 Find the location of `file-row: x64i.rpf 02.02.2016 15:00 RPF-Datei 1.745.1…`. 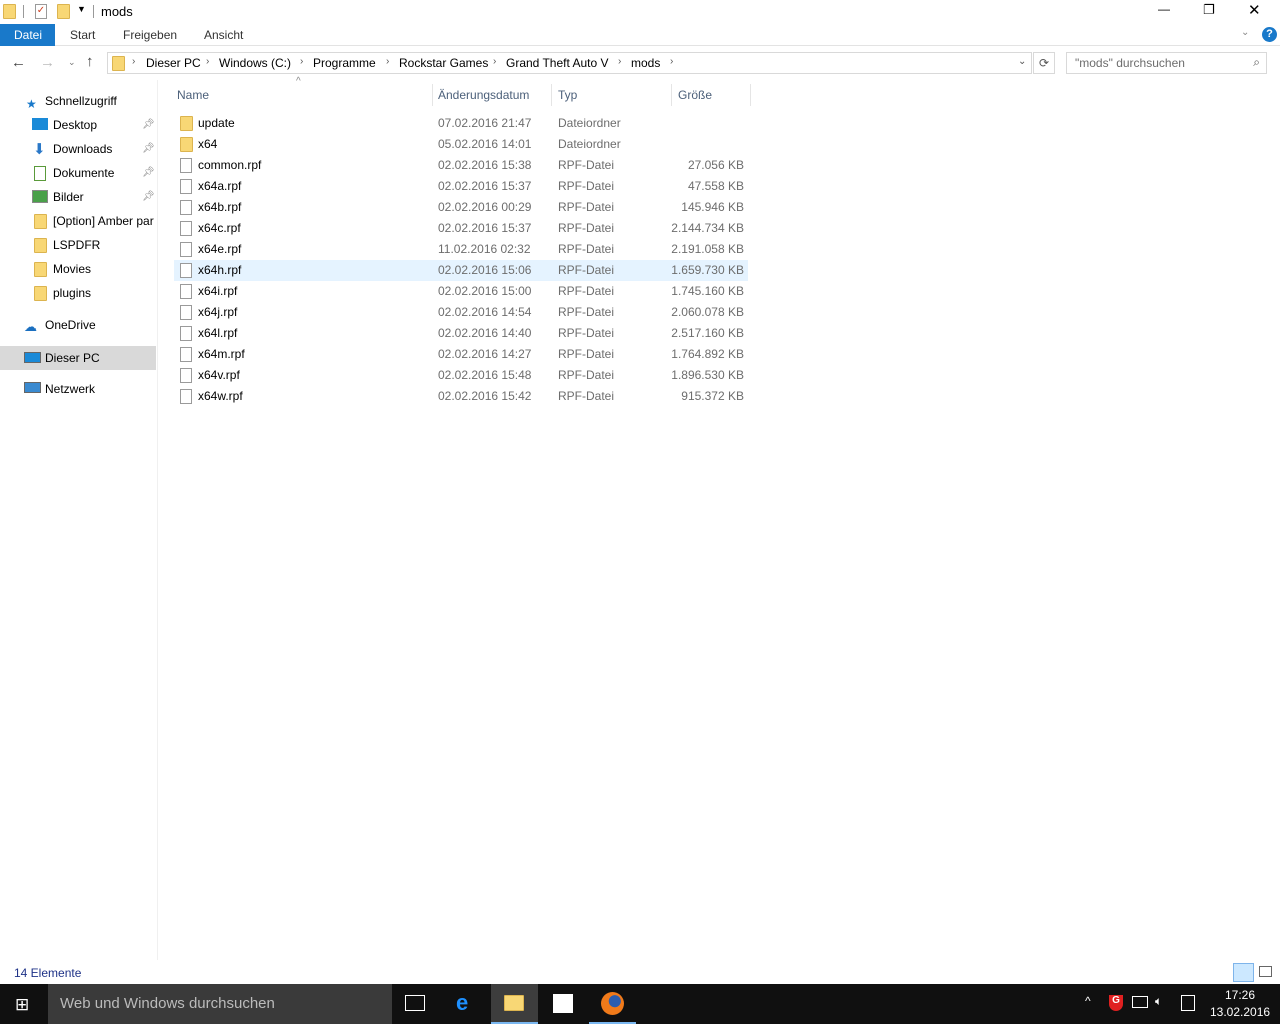

file-row: x64i.rpf 02.02.2016 15:00 RPF-Datei 1.745.1… is located at coordinates (461, 291).